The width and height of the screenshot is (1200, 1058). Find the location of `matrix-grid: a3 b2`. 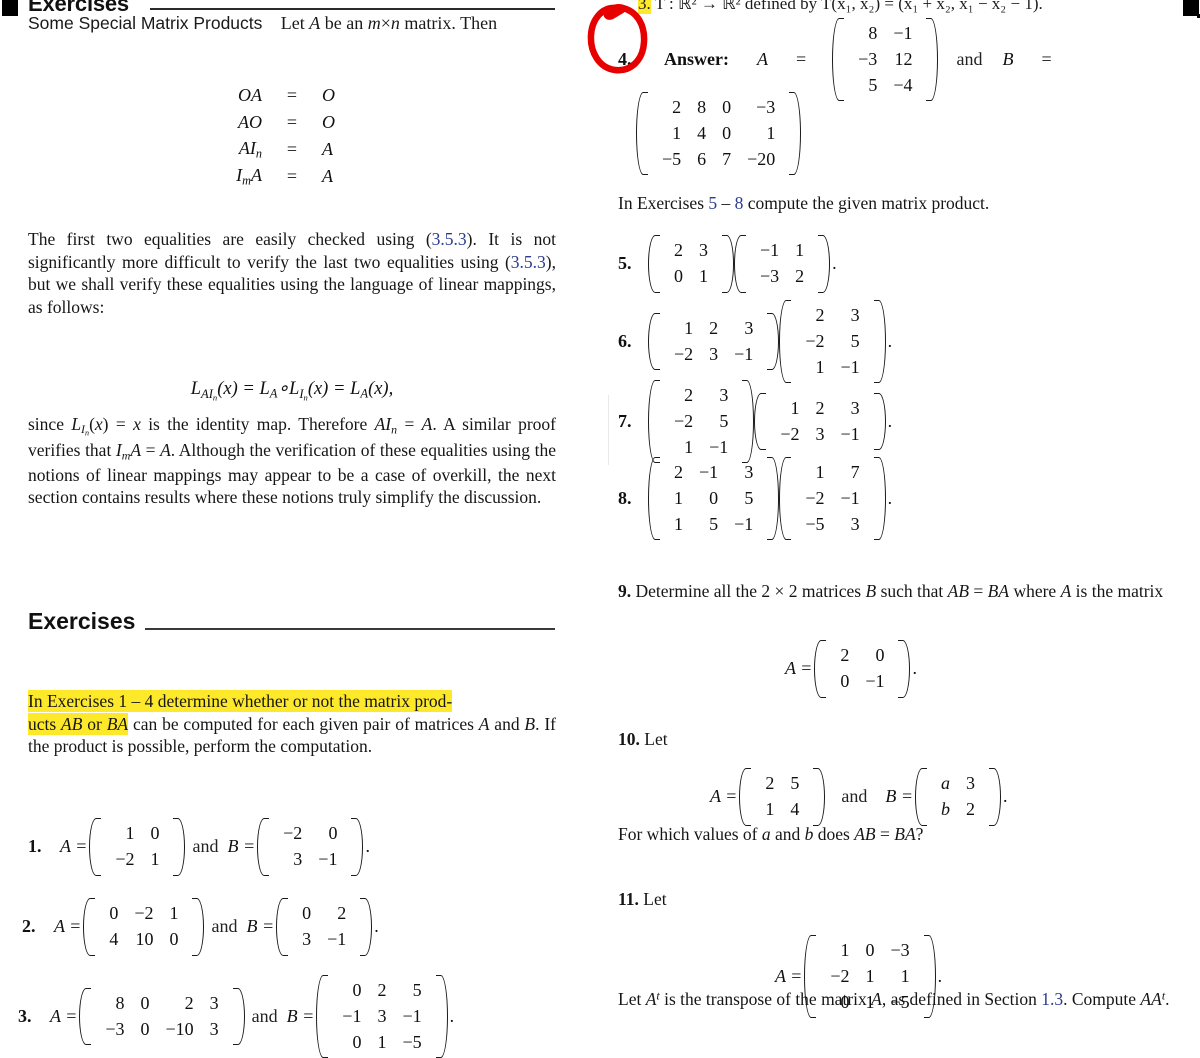

matrix-grid: a3 b2 is located at coordinates (957, 796).